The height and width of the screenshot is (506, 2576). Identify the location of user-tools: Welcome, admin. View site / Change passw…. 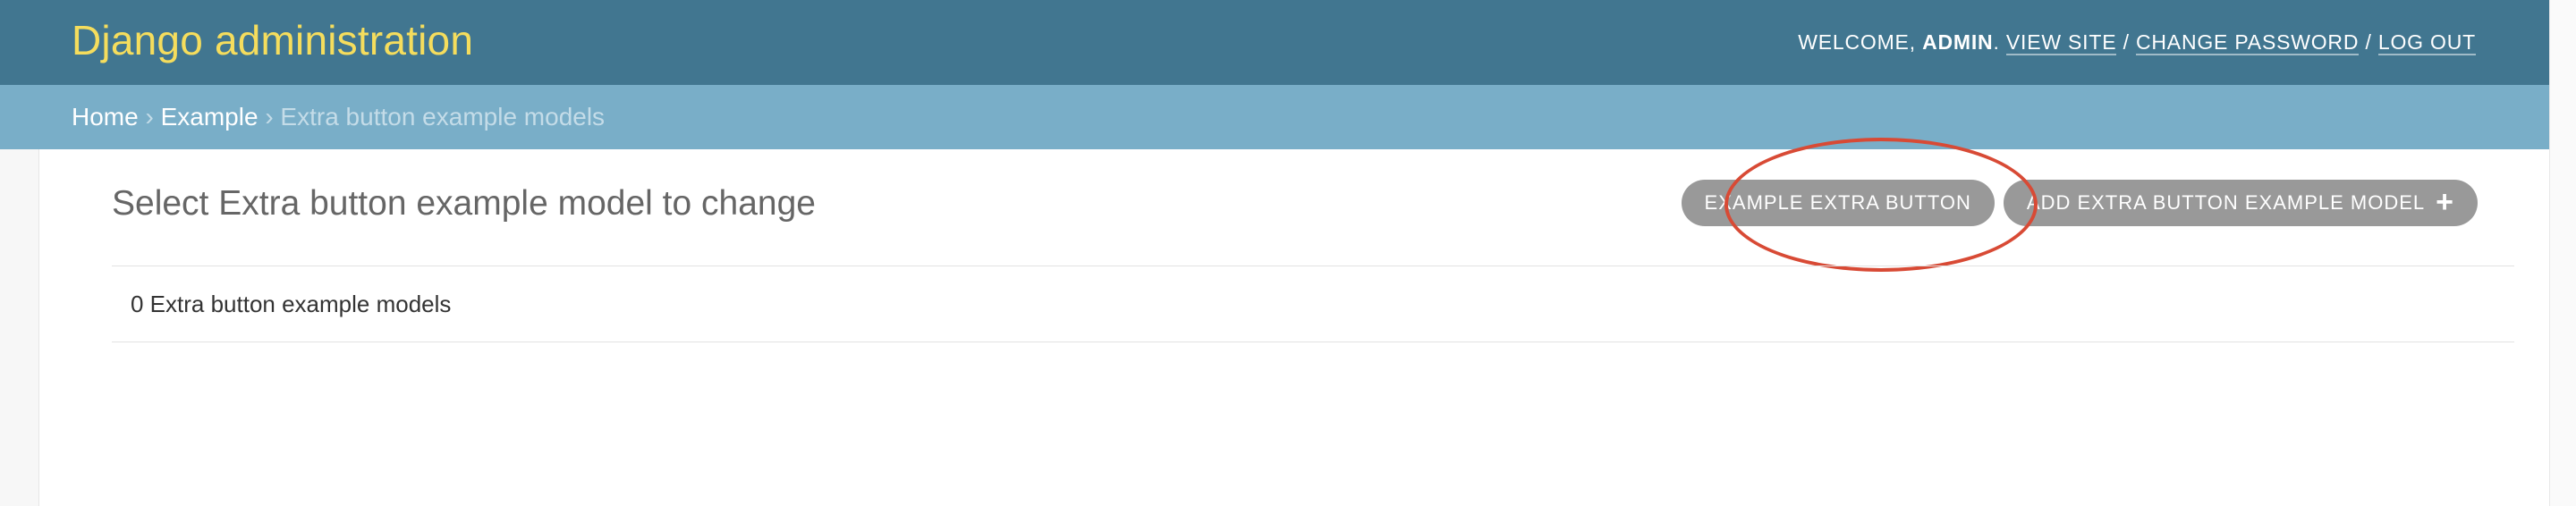
(2137, 42).